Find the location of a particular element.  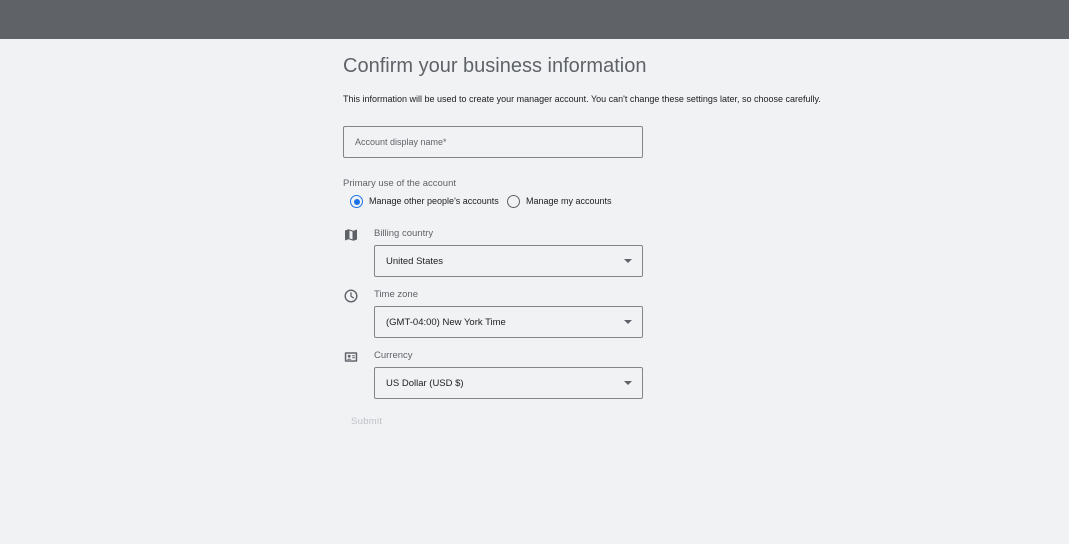

primary-use-label: Primary use of the account is located at coordinates (399, 183).